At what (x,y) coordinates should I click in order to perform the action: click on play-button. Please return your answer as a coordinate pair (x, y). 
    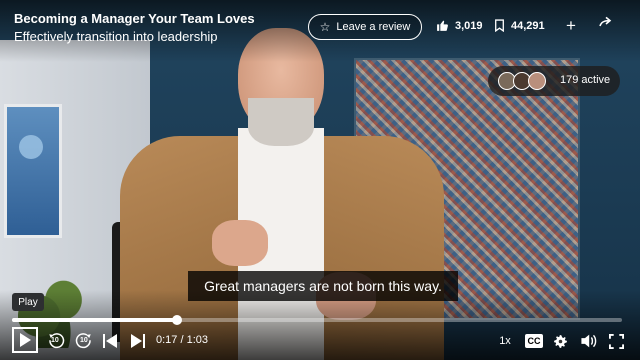
    Looking at the image, I should click on (25, 340).